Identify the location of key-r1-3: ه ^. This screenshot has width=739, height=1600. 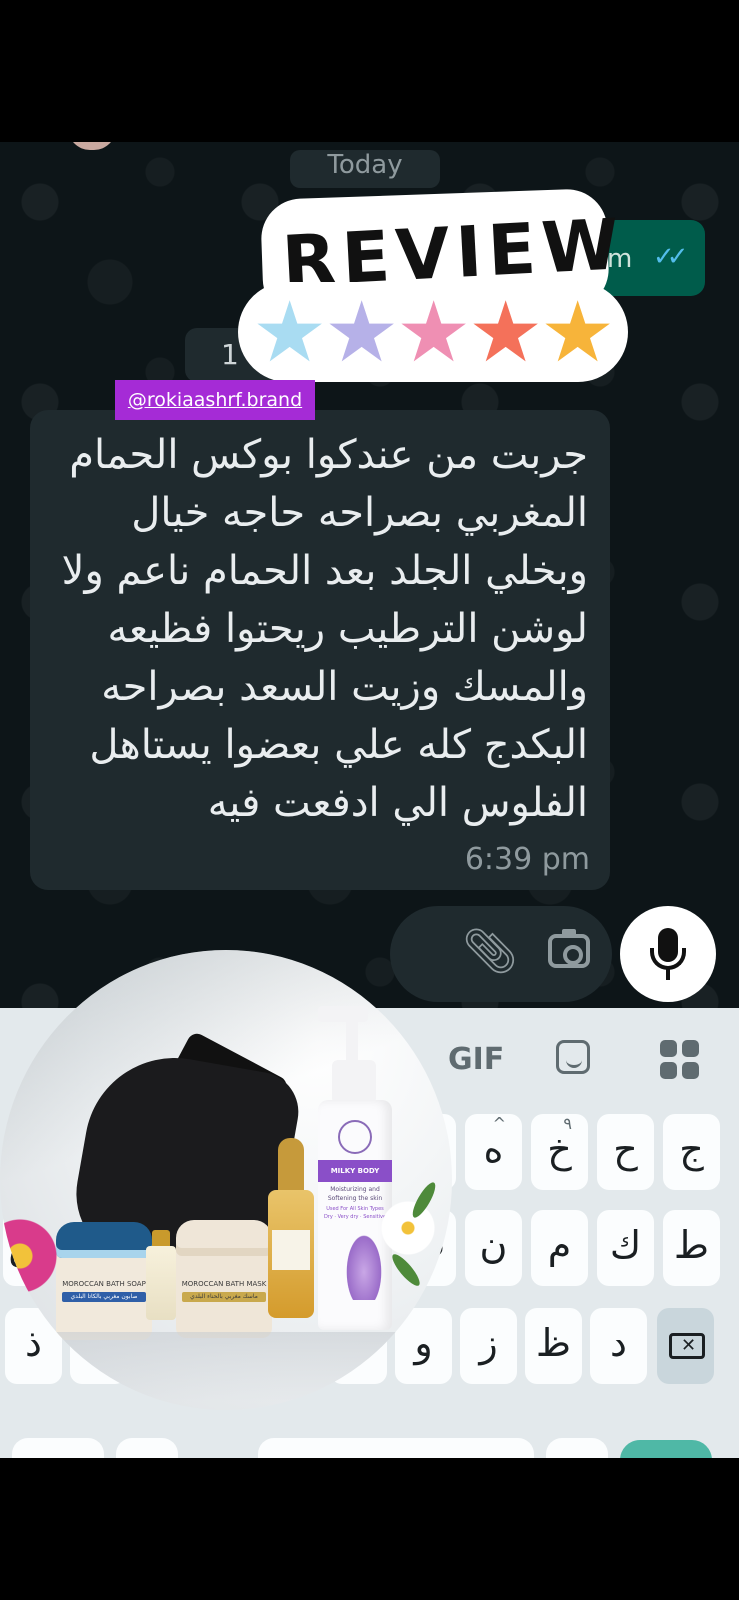
(493, 1152).